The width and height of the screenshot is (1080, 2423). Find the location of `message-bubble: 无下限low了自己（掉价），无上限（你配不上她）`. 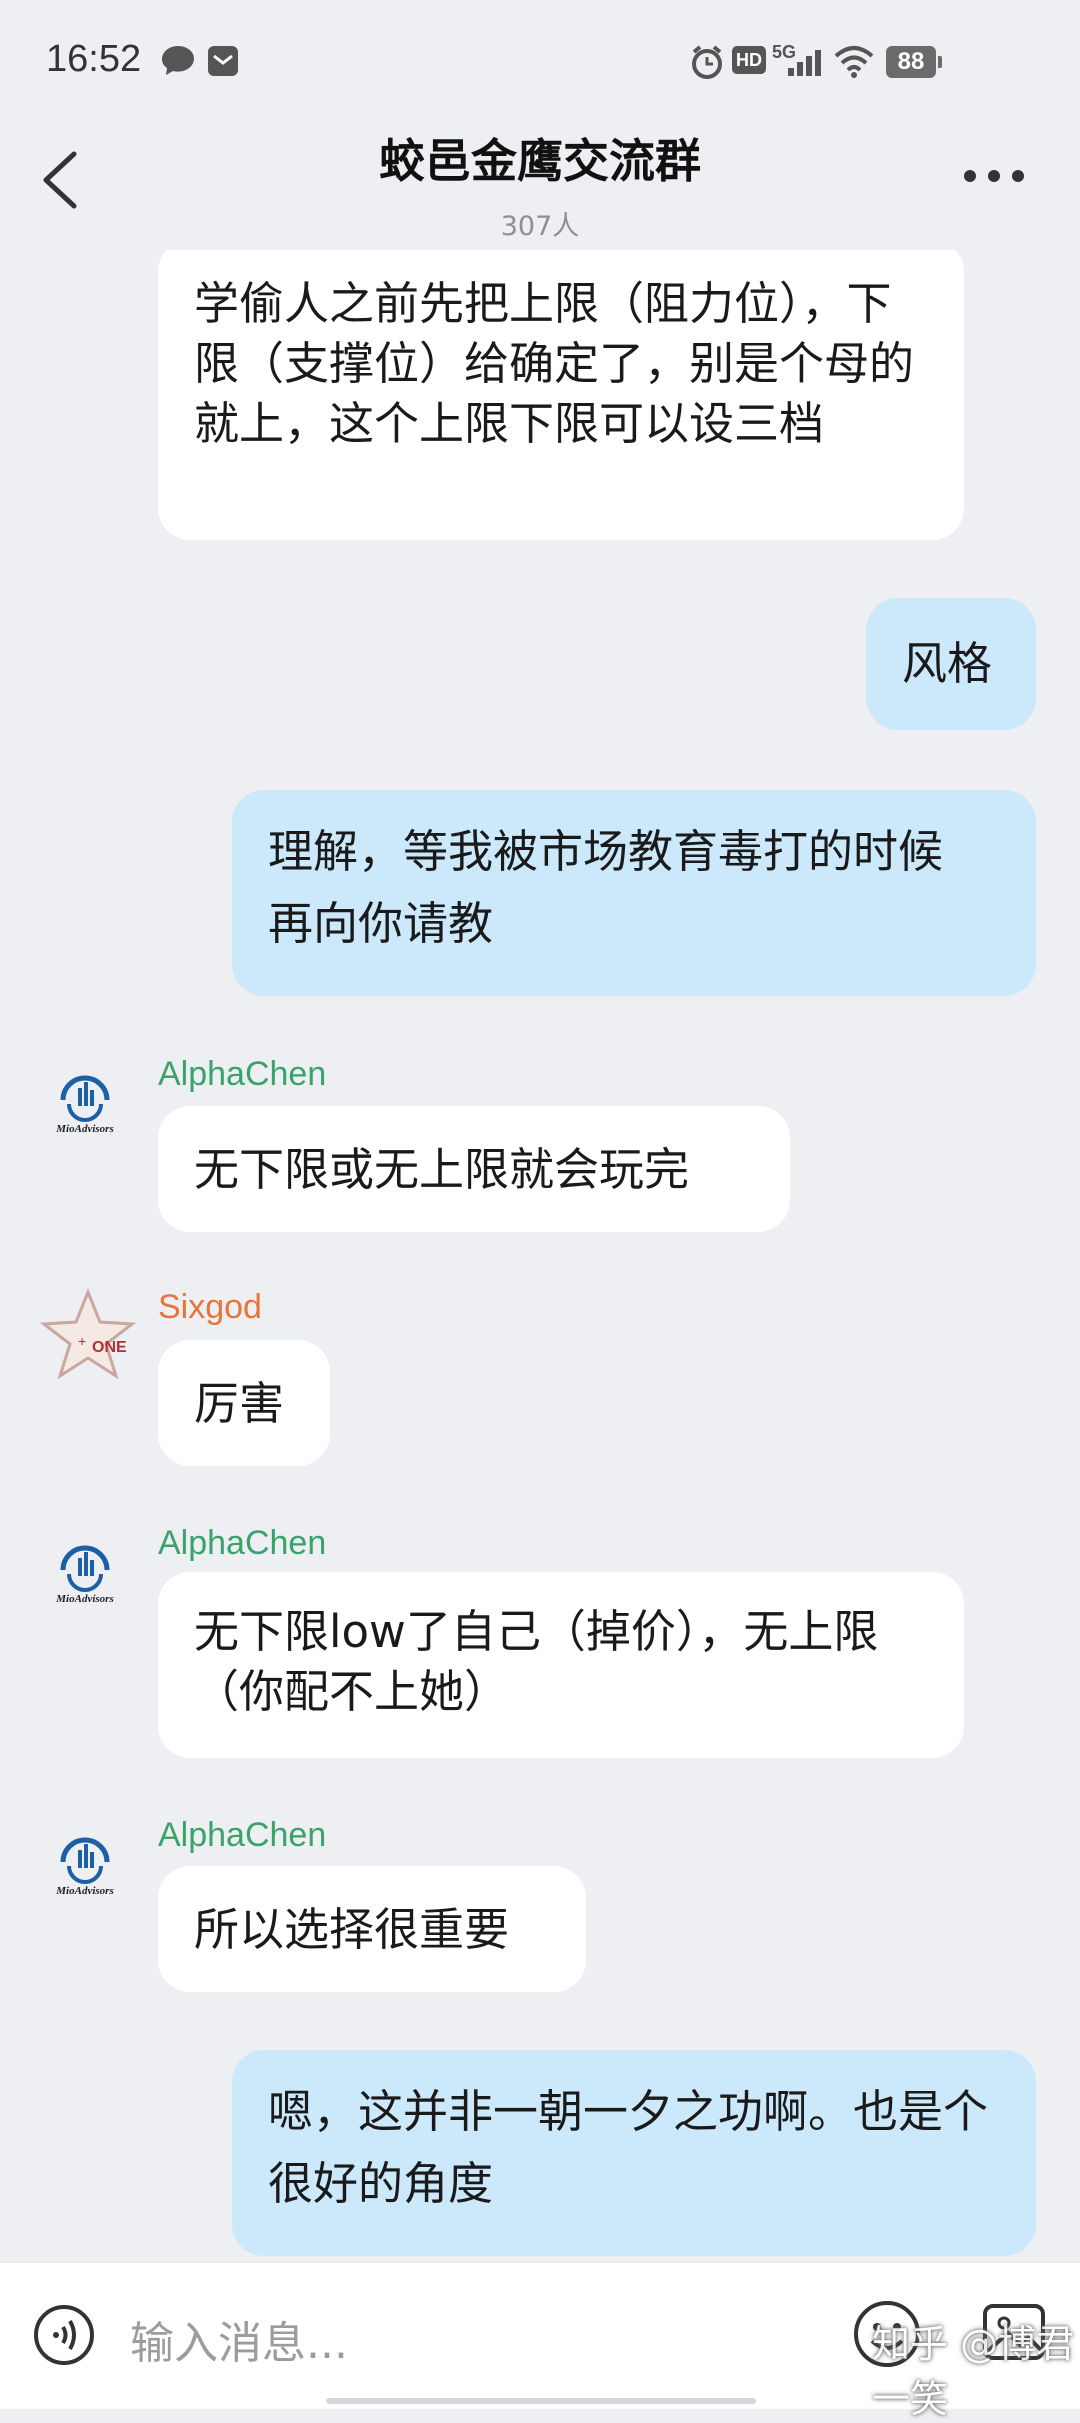

message-bubble: 无下限low了自己（掉价），无上限（你配不上她） is located at coordinates (561, 1665).